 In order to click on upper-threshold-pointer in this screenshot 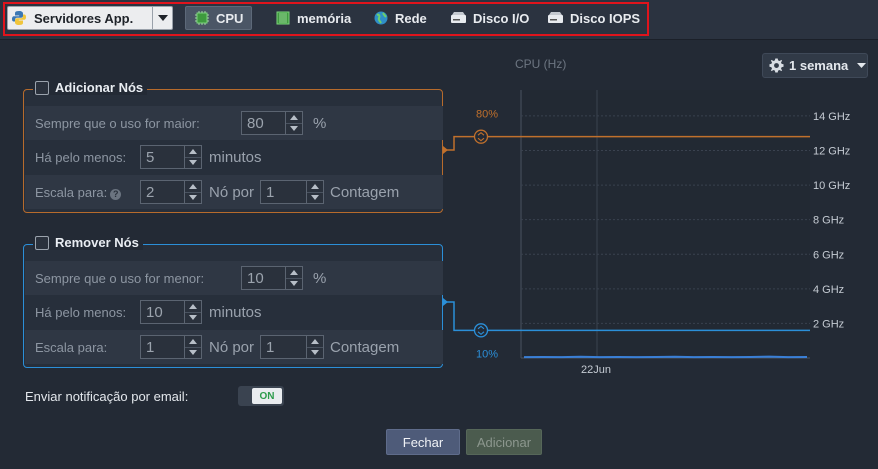, I will do `click(445, 150)`.